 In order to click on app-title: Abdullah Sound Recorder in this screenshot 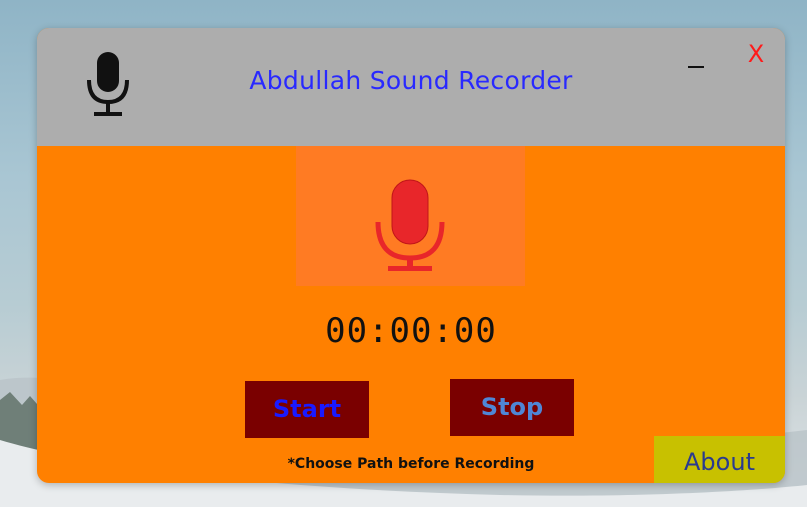, I will do `click(411, 80)`.